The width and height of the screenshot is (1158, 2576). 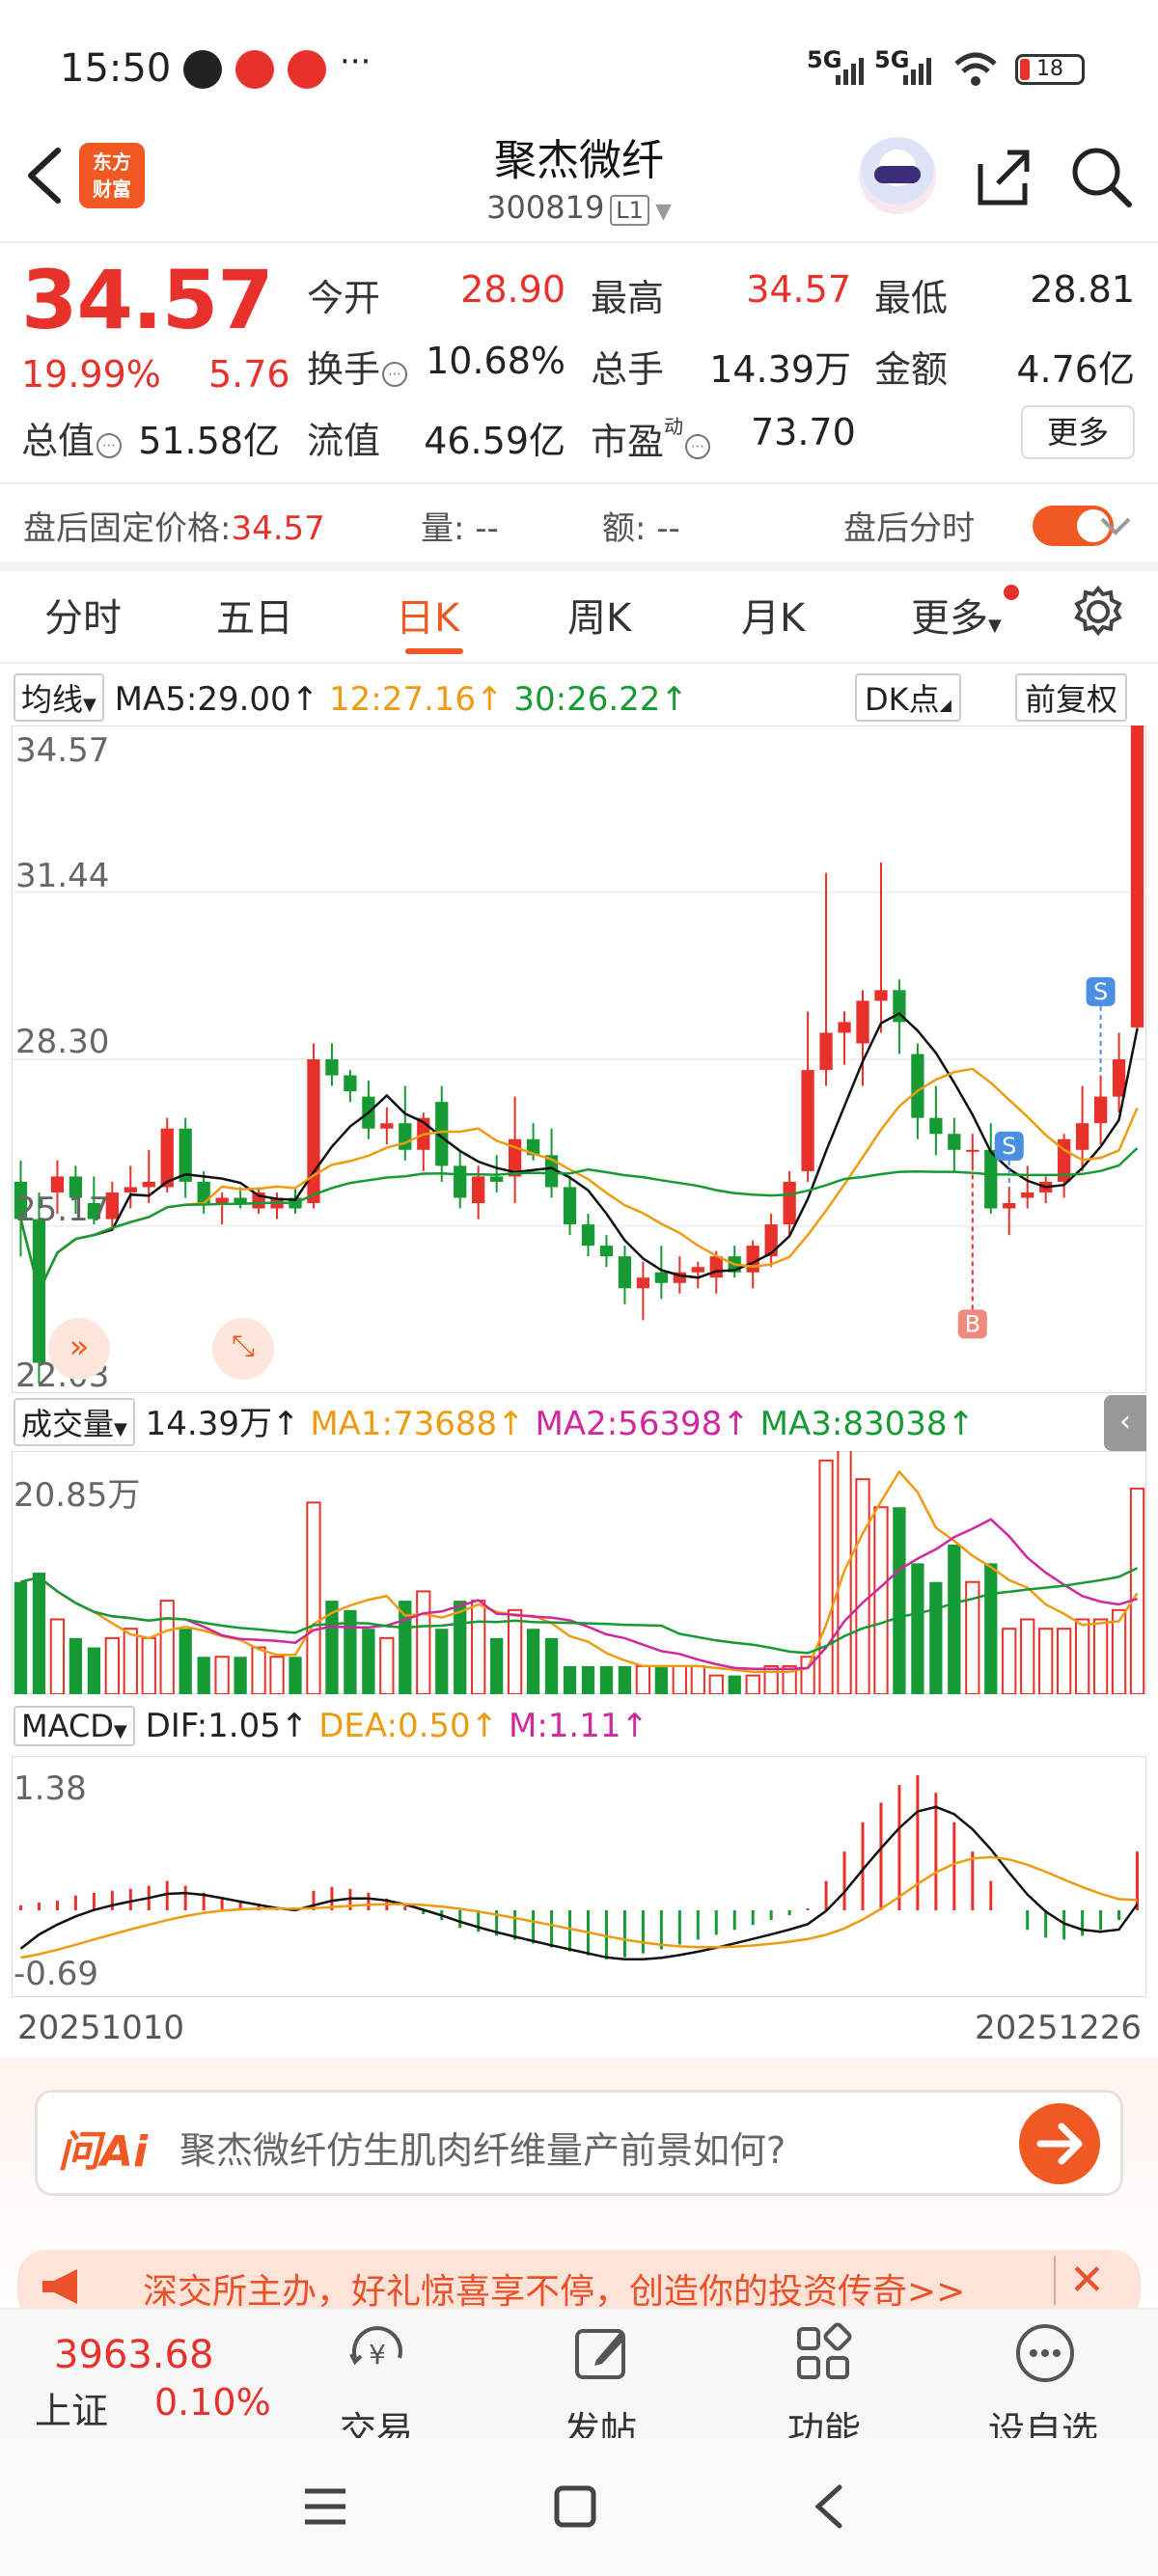 I want to click on price-axis-mid3: 25.17, so click(x=62, y=1210).